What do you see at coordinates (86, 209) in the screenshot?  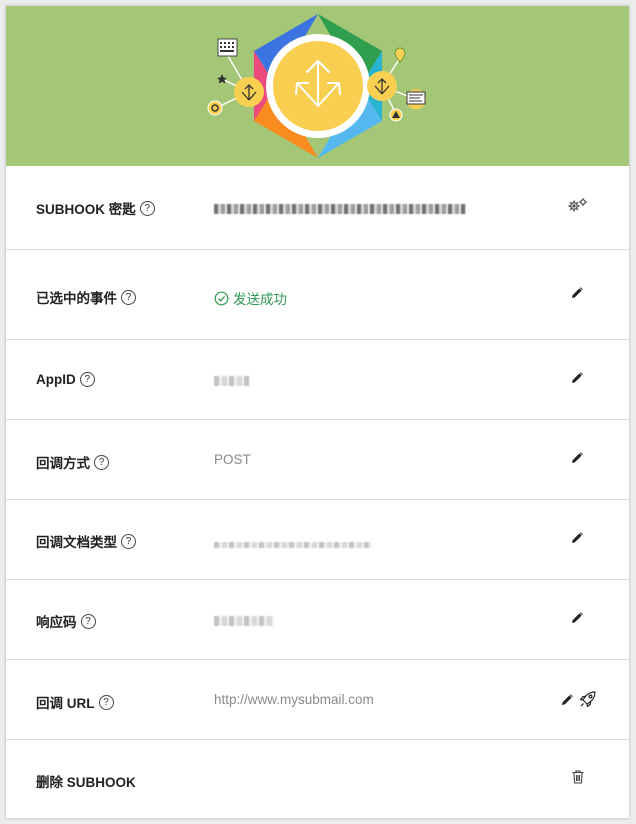 I see `subhook-key-label: SUBHOOK 密匙` at bounding box center [86, 209].